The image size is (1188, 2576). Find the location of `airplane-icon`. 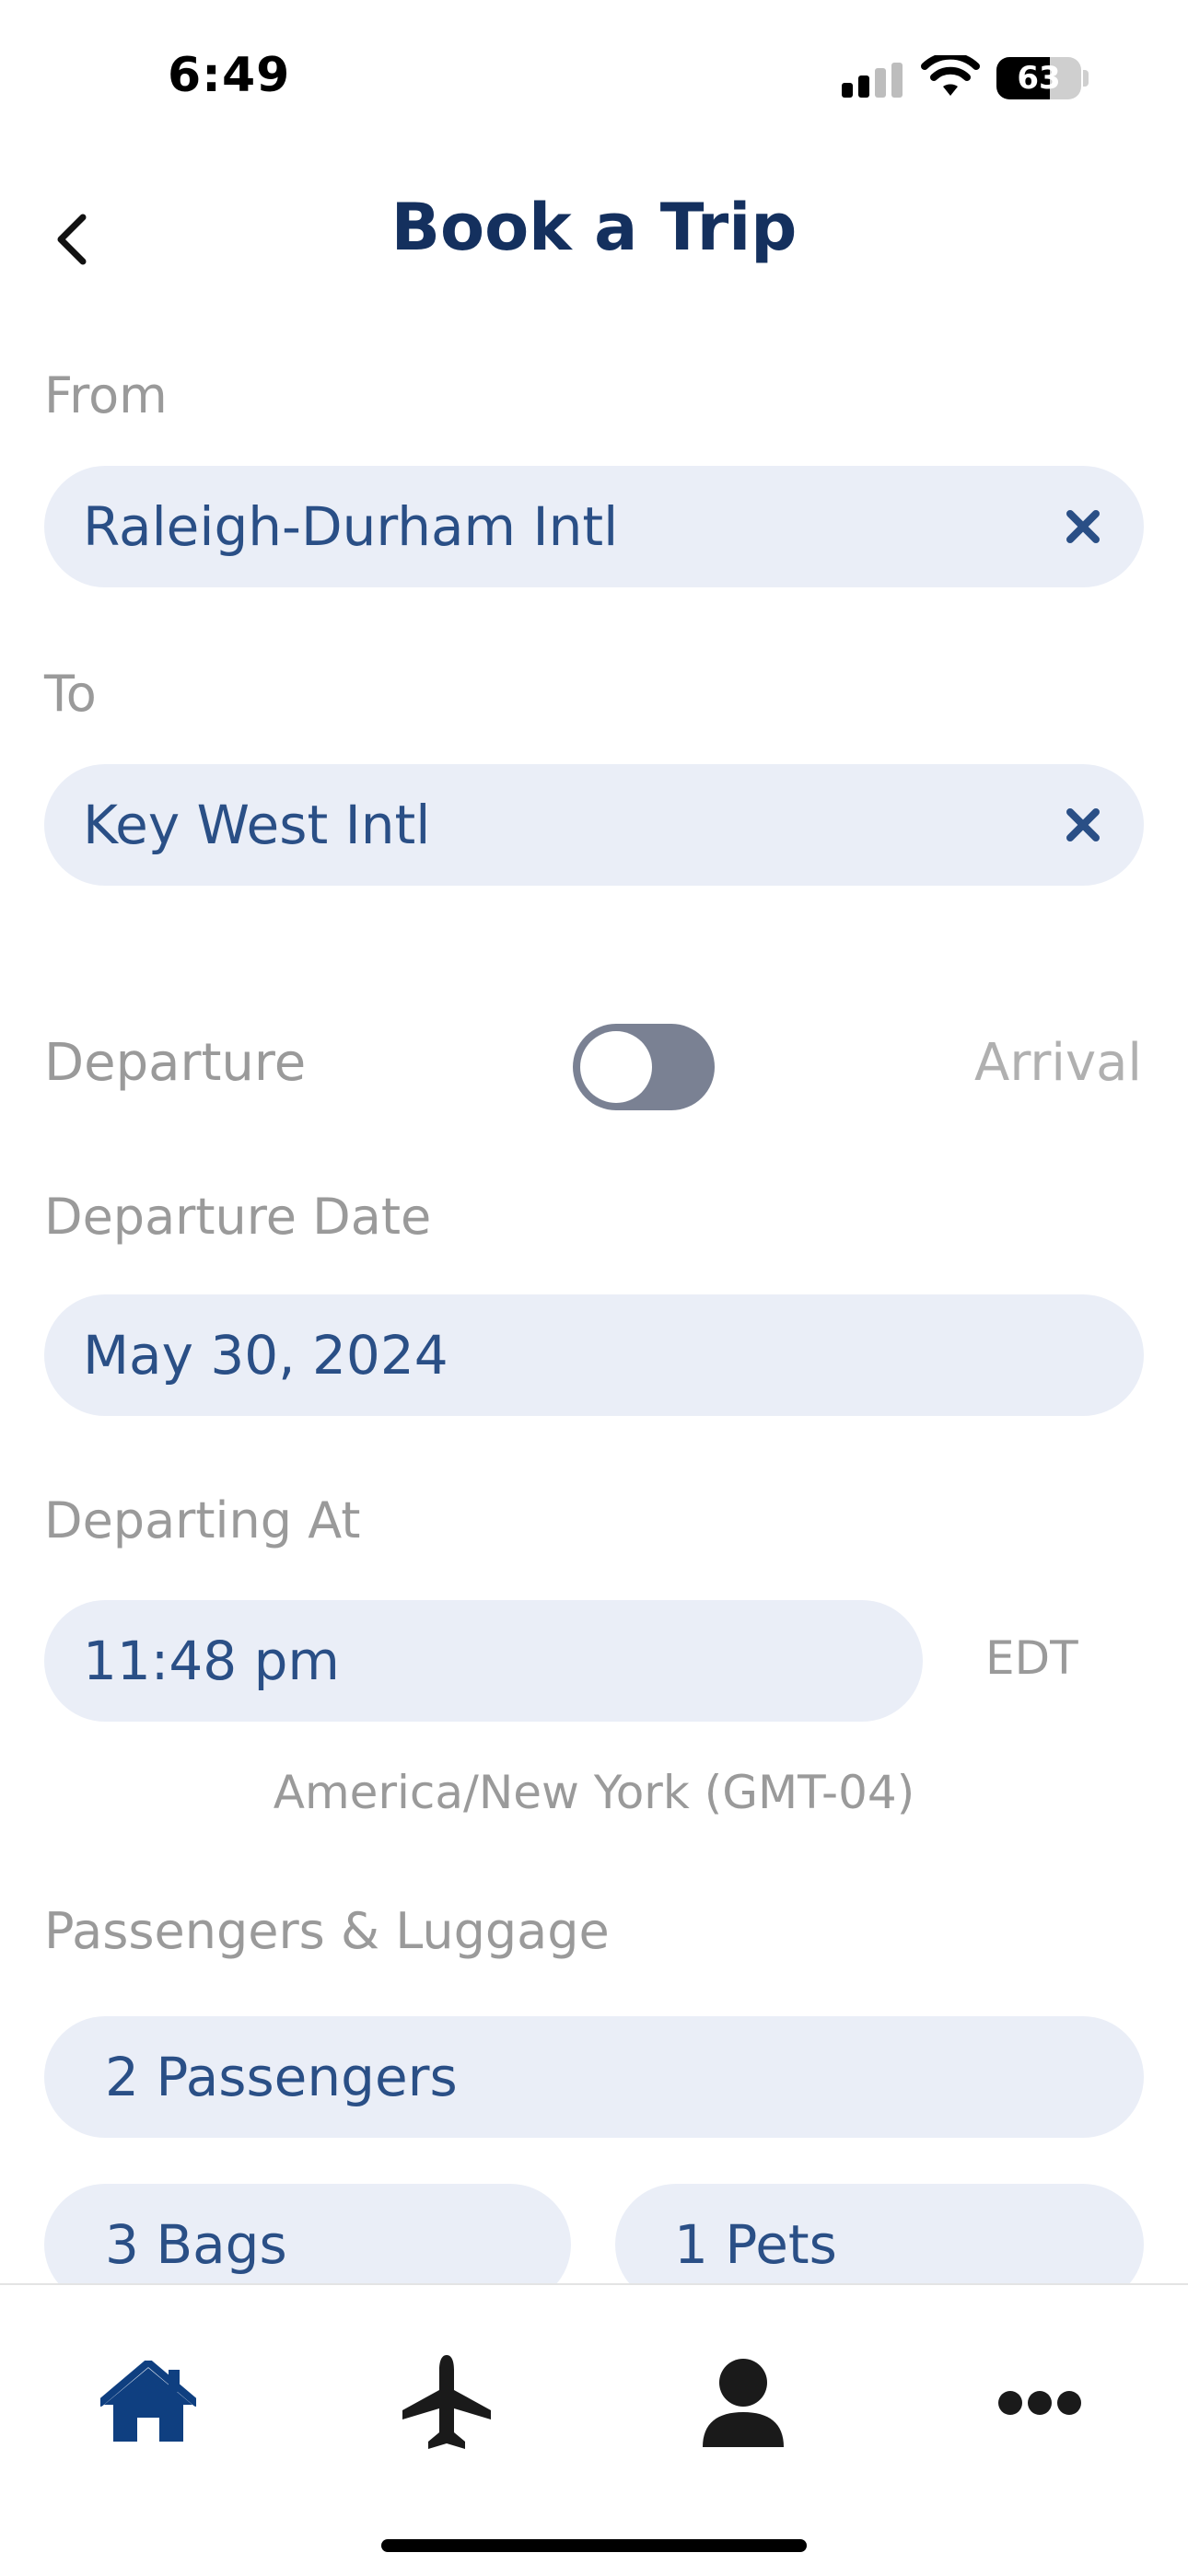

airplane-icon is located at coordinates (446, 2402).